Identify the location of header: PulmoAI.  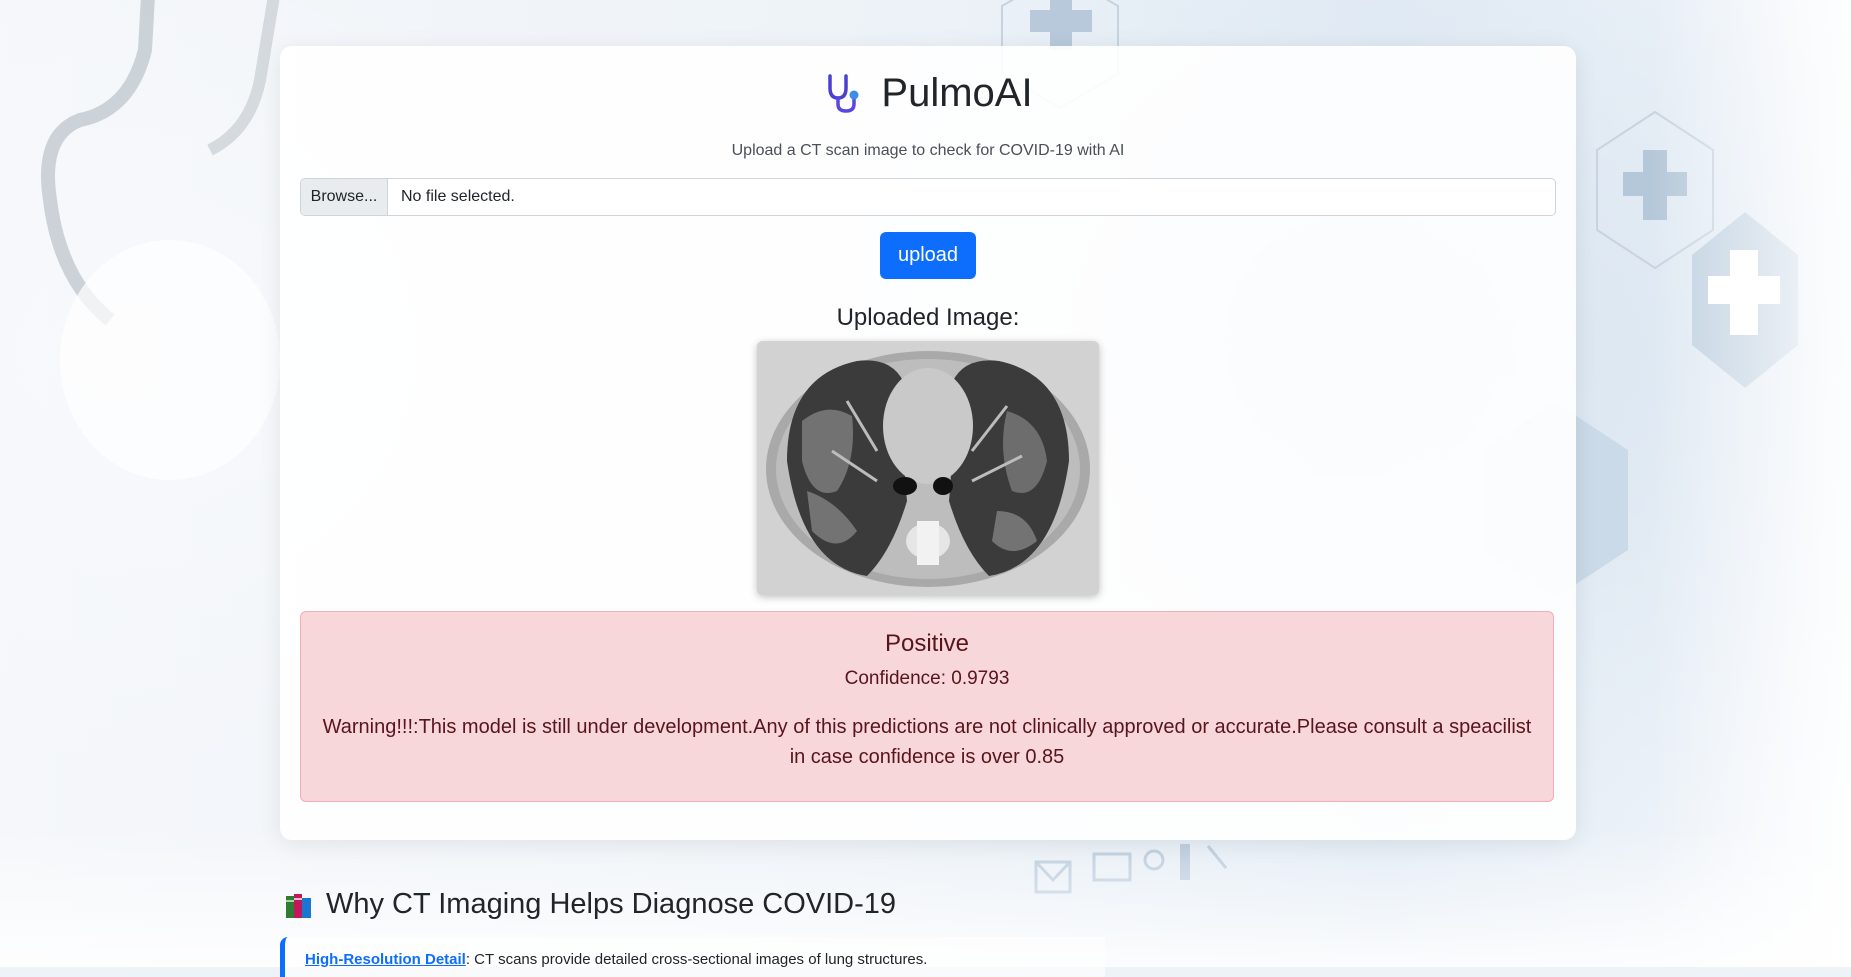
(928, 93).